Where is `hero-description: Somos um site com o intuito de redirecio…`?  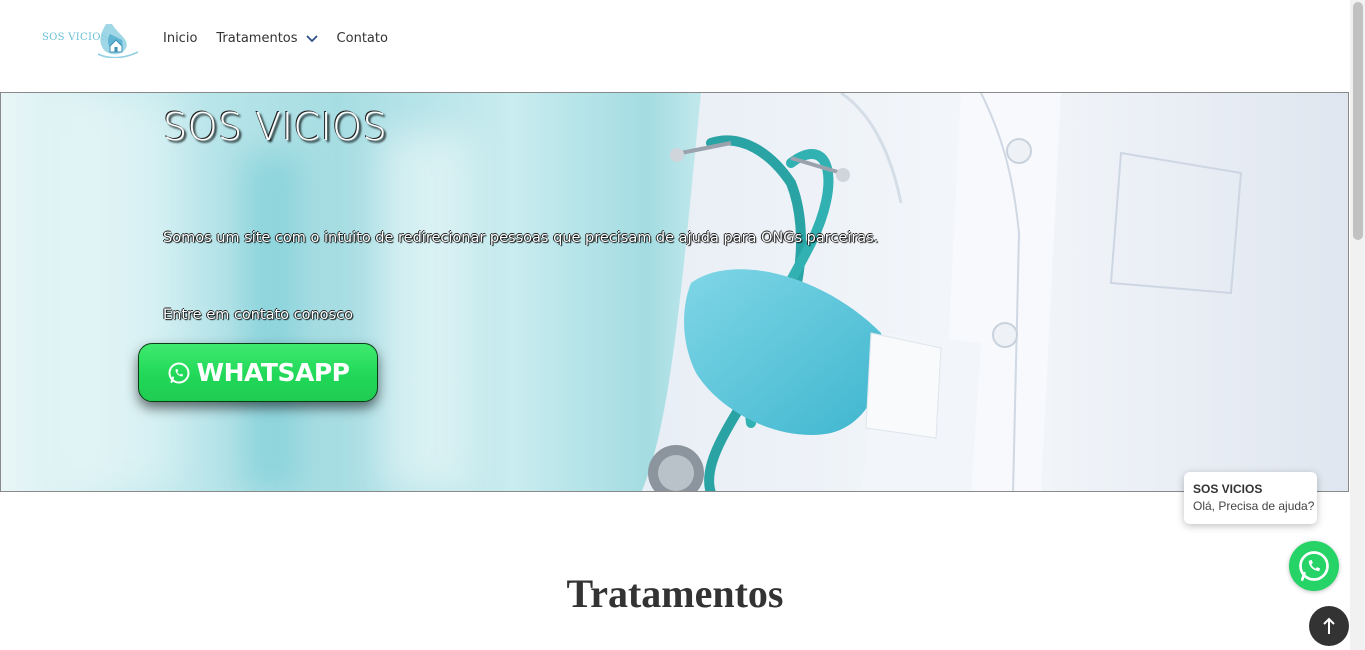 hero-description: Somos um site com o intuito de redirecio… is located at coordinates (521, 238).